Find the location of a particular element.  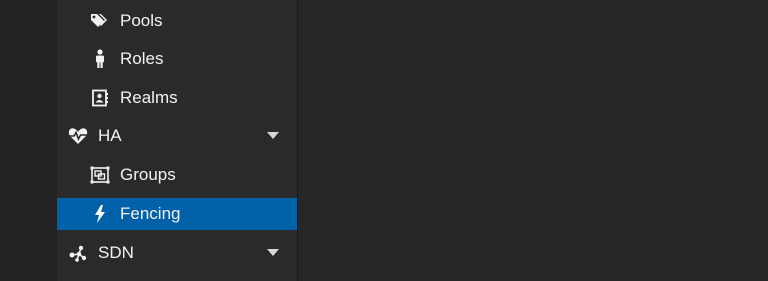

nav-item-label: HA is located at coordinates (110, 135).